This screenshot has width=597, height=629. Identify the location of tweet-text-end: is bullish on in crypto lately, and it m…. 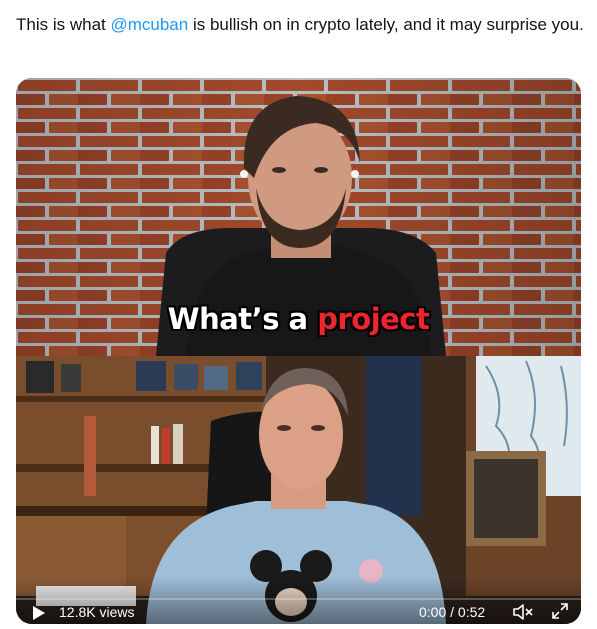
(386, 24).